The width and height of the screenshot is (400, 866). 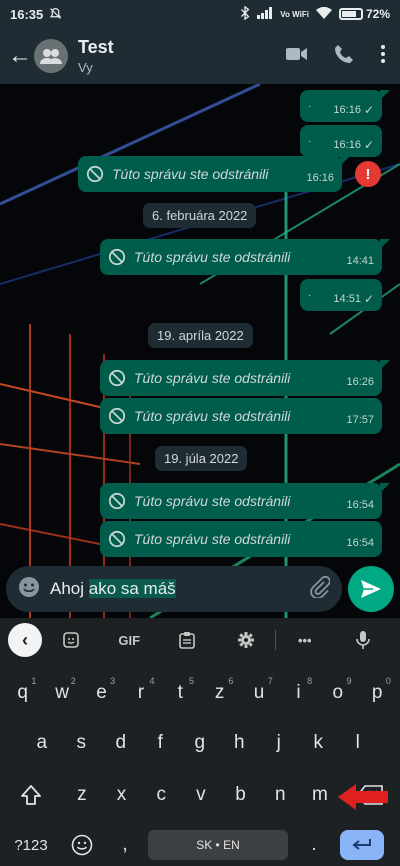 I want to click on key-k: k, so click(x=319, y=743).